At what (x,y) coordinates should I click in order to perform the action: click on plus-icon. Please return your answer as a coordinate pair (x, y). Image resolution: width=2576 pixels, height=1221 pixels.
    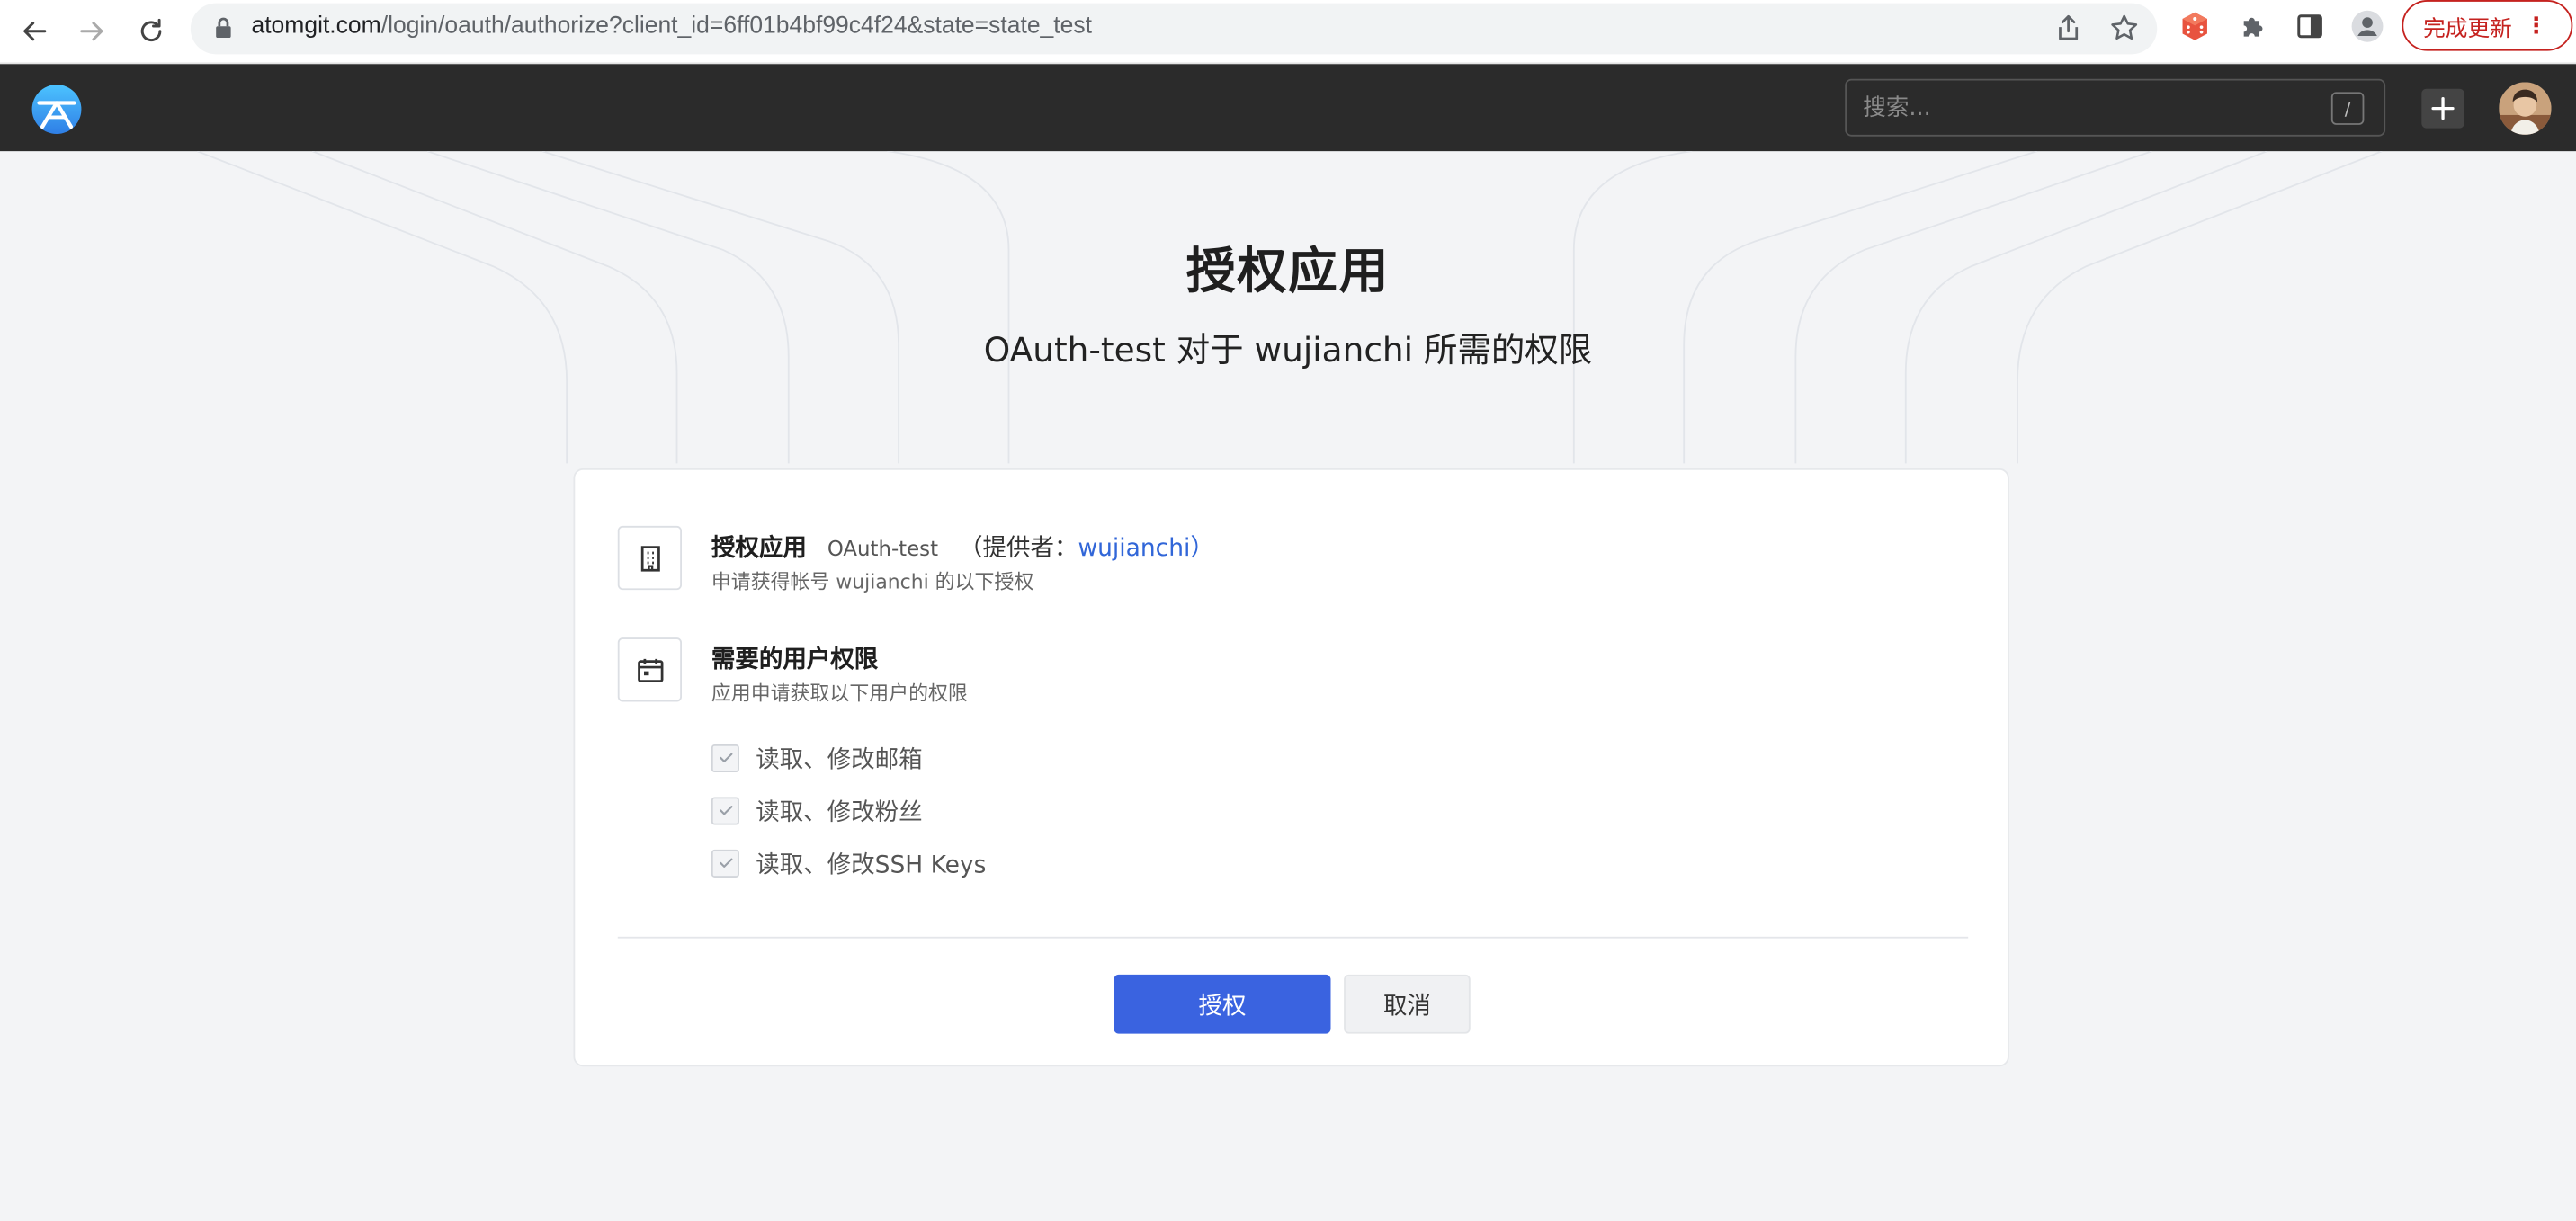
    Looking at the image, I should click on (2443, 108).